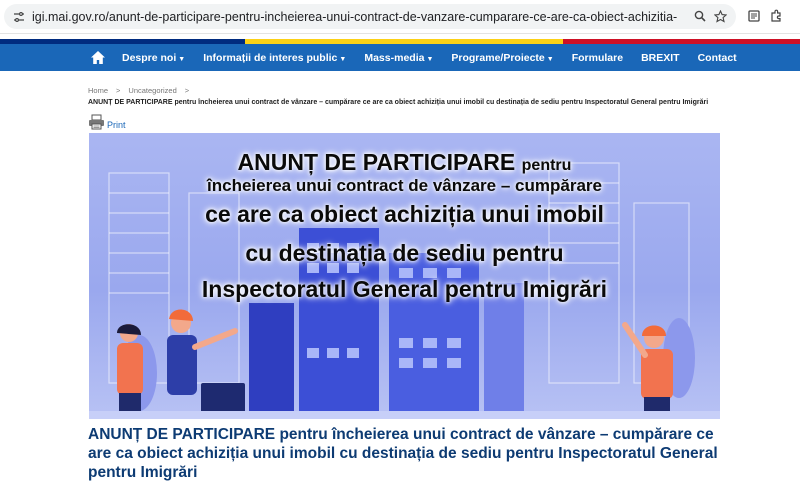 This screenshot has height=491, width=800. I want to click on nav-mass-media: Mass-media ▼, so click(398, 58).